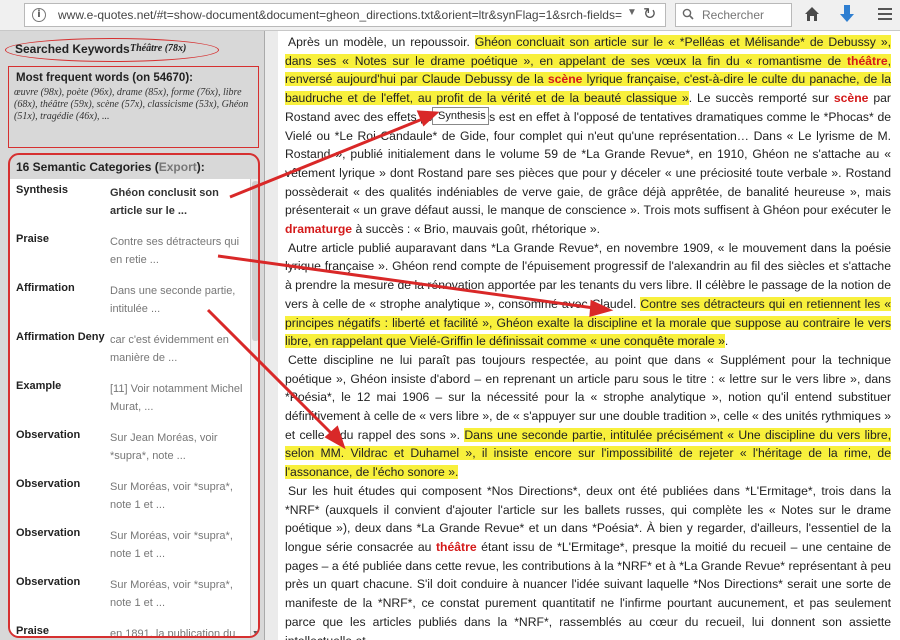 This screenshot has height=640, width=900. Describe the element at coordinates (726, 341) in the screenshot. I see `text-span: .` at that location.